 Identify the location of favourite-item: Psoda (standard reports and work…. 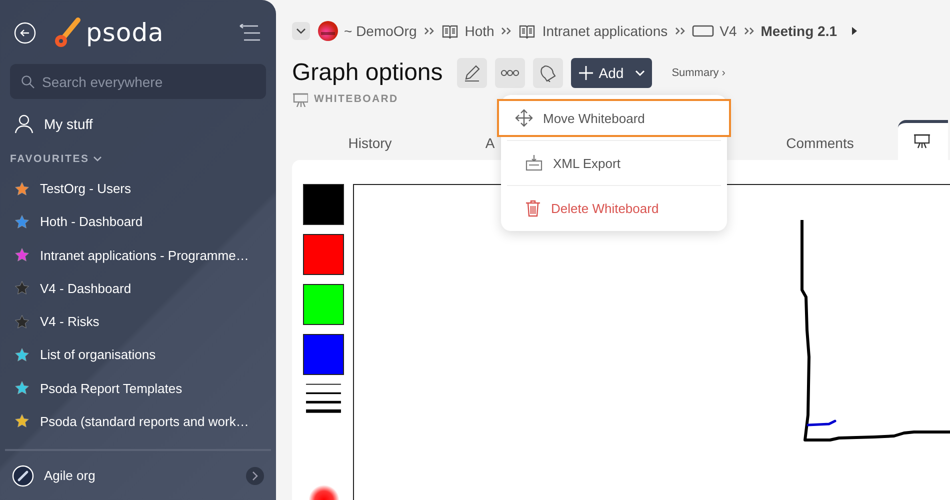
(138, 421).